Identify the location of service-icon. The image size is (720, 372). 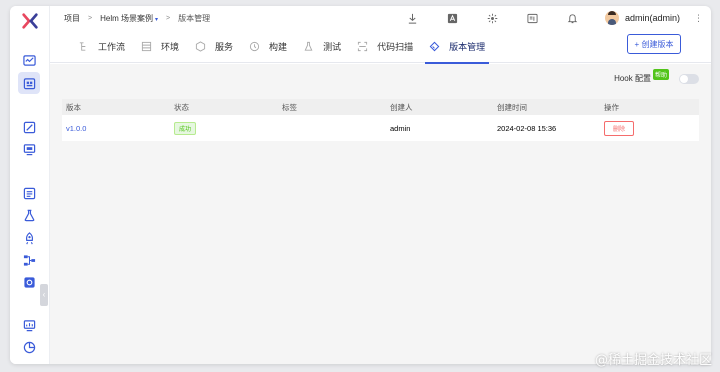
(200, 46).